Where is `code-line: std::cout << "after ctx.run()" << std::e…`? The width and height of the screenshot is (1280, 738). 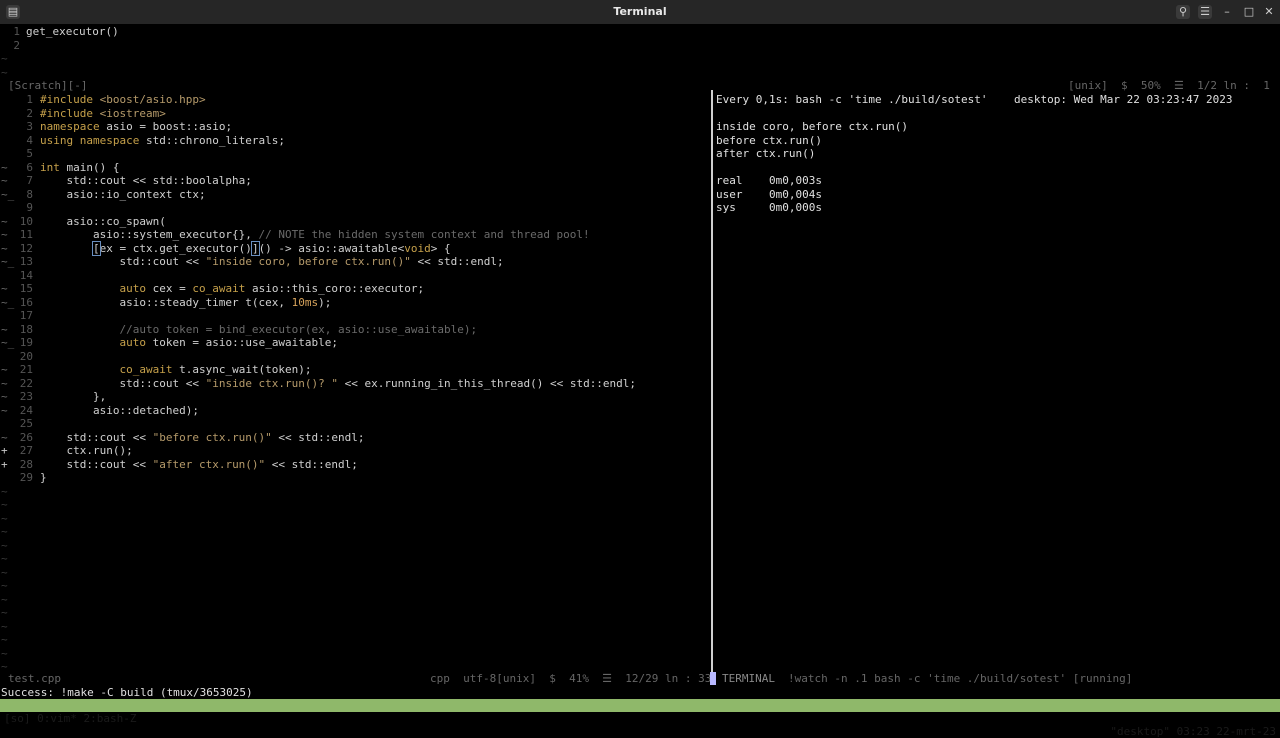 code-line: std::cout << "after ctx.run()" << std::e… is located at coordinates (198, 464).